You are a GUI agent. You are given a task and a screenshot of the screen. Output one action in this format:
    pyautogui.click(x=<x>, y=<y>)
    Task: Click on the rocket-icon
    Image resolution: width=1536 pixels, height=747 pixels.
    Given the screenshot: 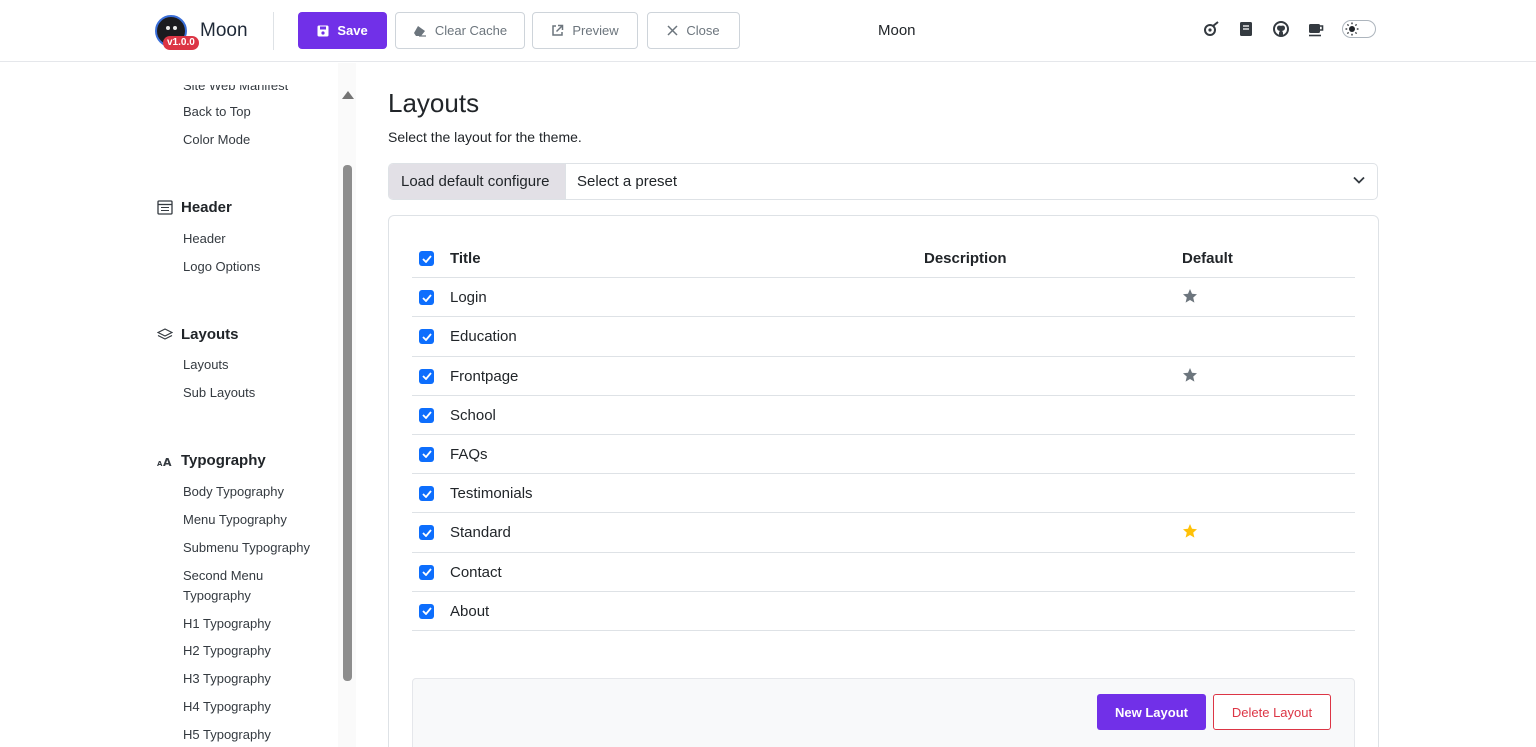 What is the action you would take?
    pyautogui.click(x=1211, y=29)
    